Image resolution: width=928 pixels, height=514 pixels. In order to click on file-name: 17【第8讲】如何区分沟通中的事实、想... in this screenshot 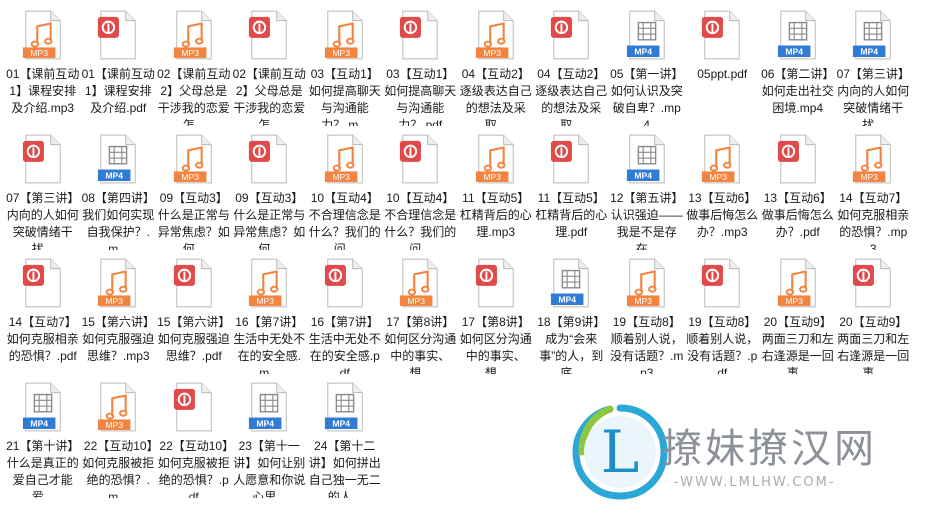, I will do `click(420, 344)`.